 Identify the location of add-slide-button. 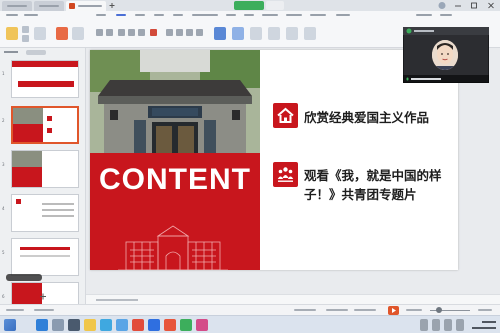
(43, 296).